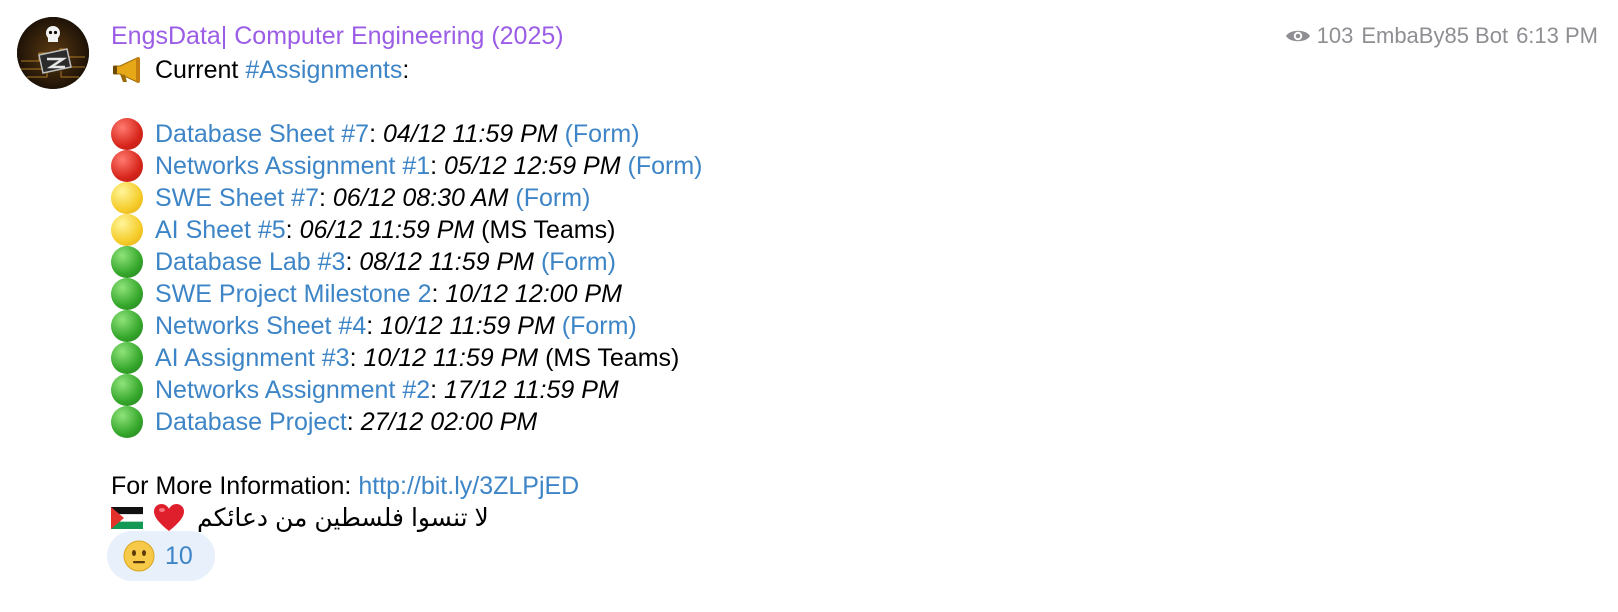  Describe the element at coordinates (447, 262) in the screenshot. I see `assignment-deadline: 08/12 11:59 PM` at that location.